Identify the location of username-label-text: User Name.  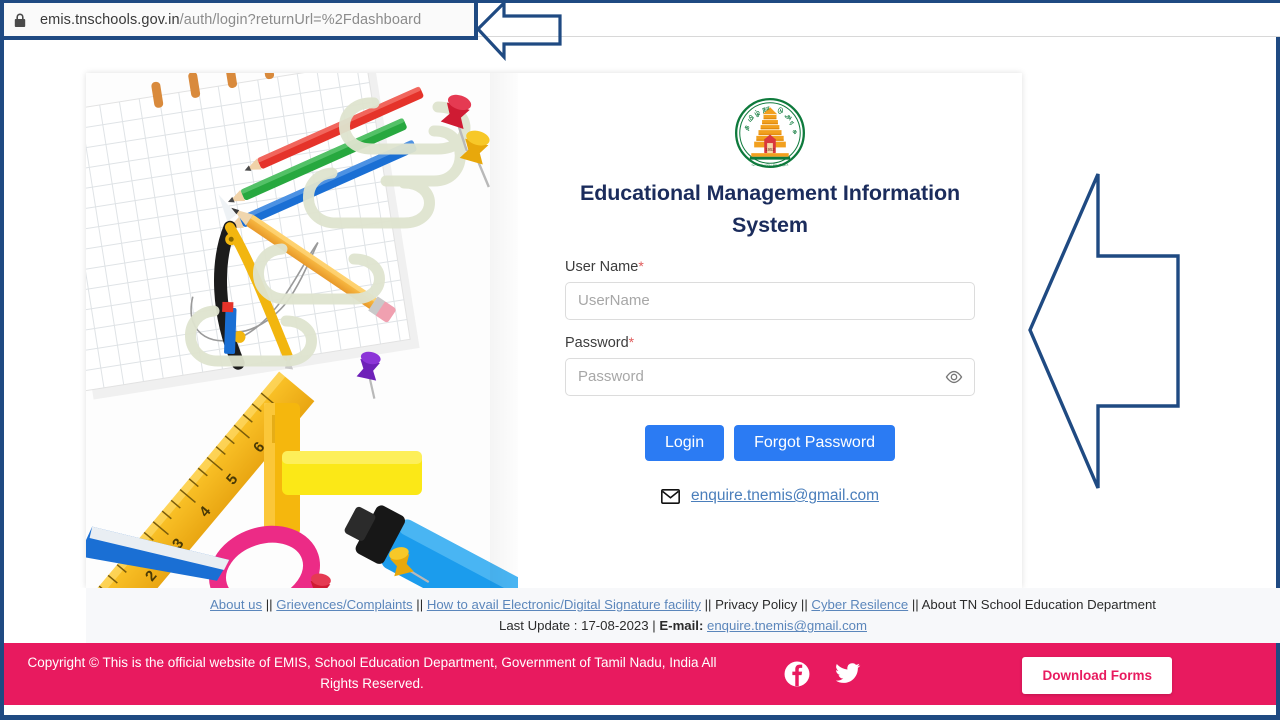
(602, 266).